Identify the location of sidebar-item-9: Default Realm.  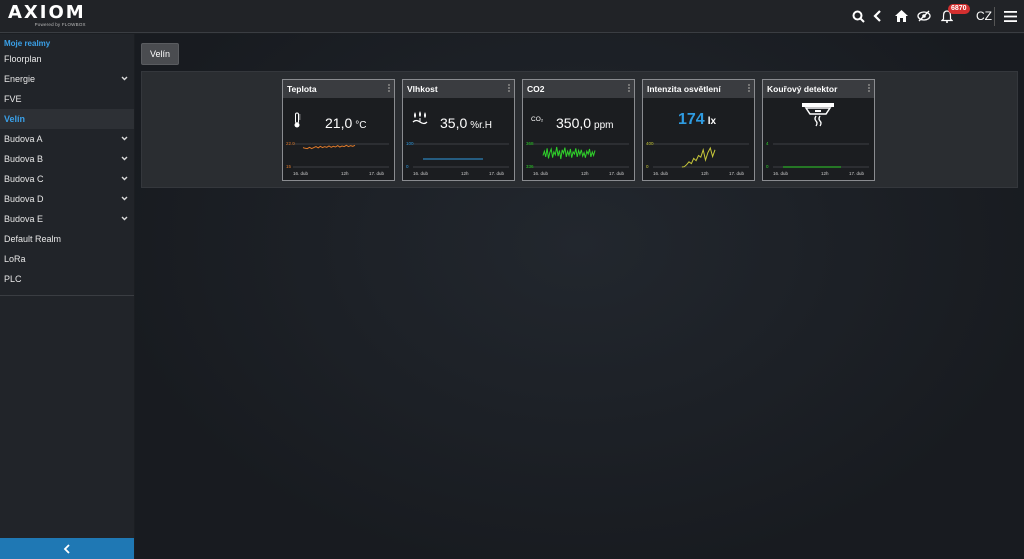
(67, 239).